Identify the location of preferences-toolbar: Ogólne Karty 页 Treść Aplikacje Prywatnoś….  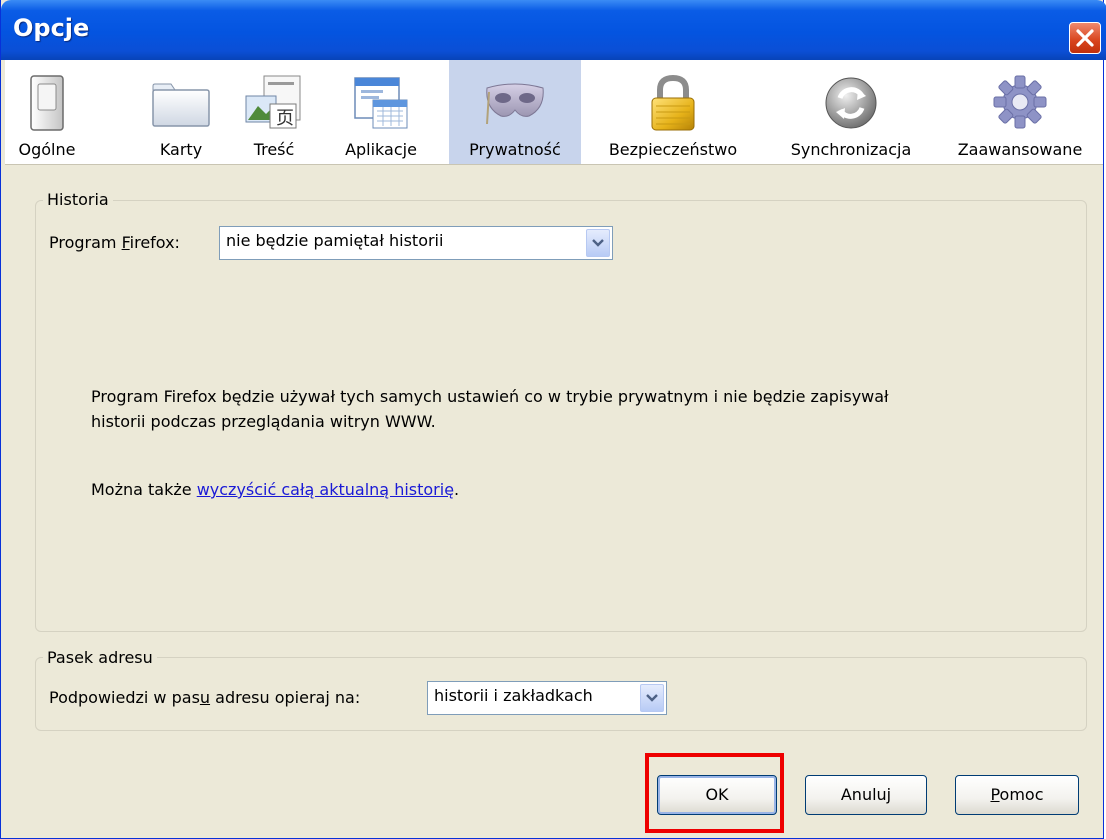
(554, 112).